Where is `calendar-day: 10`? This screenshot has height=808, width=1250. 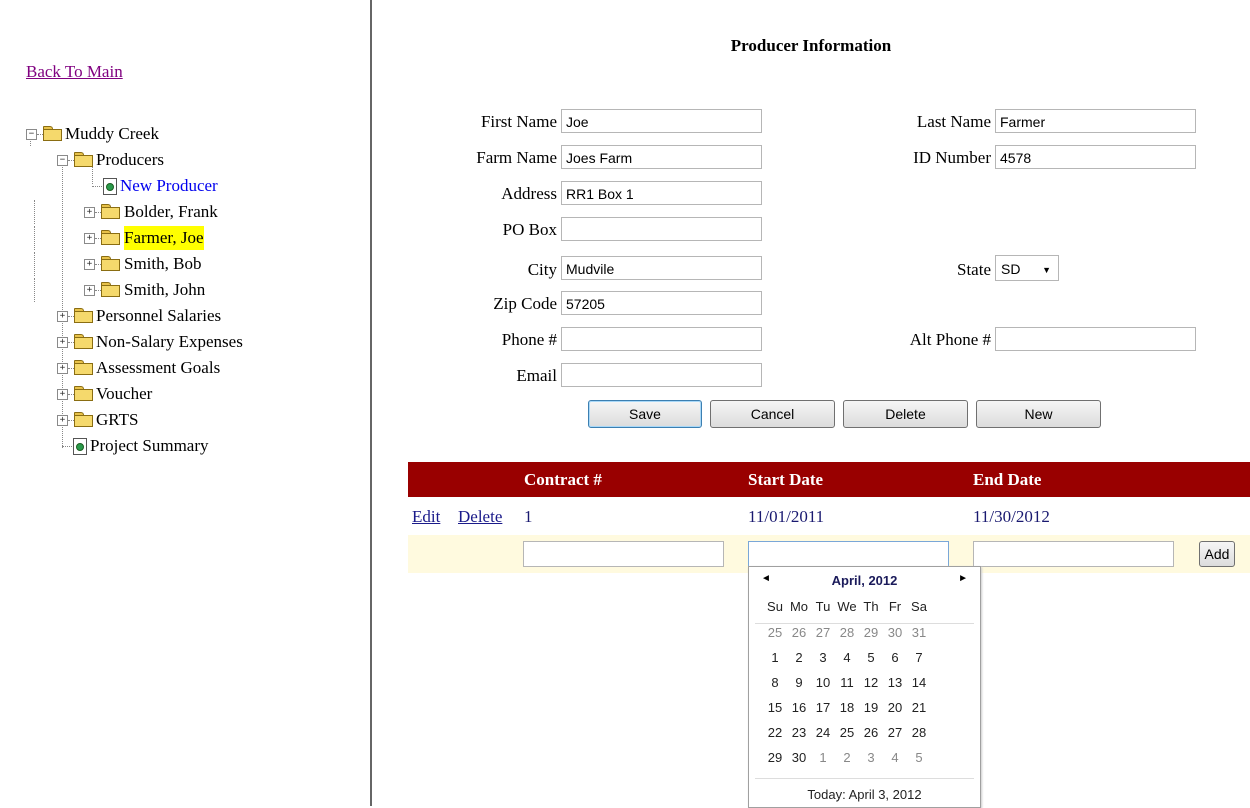
calendar-day: 10 is located at coordinates (823, 682).